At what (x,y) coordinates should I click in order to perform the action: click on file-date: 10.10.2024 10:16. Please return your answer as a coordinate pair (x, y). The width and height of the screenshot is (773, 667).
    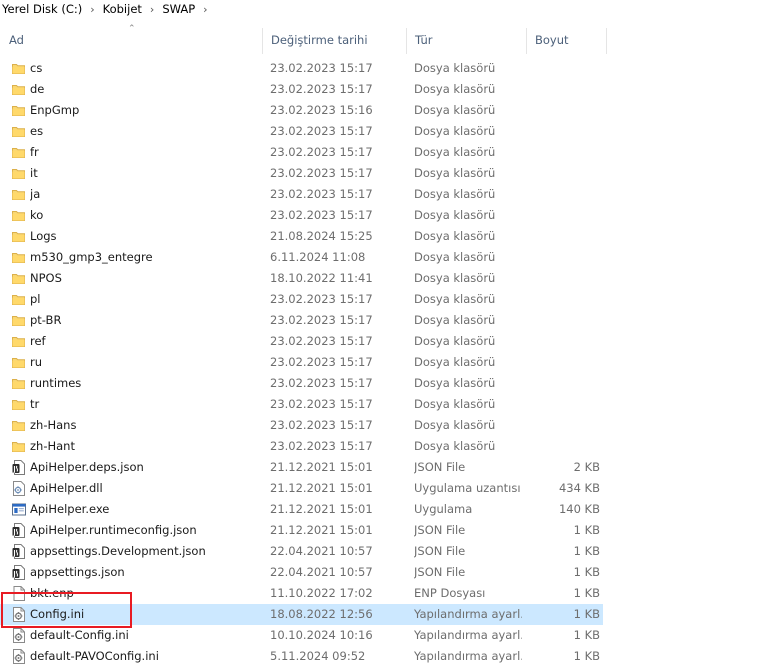
    Looking at the image, I should click on (321, 635).